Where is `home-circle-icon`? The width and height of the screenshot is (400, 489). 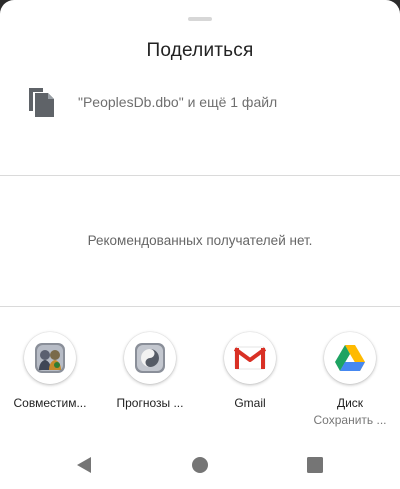
home-circle-icon is located at coordinates (200, 465).